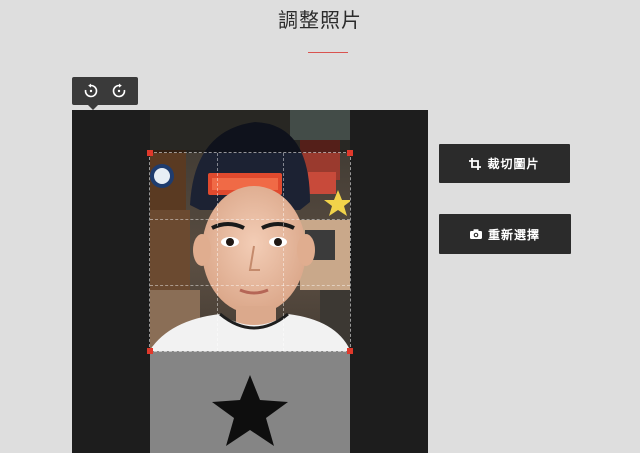 This screenshot has width=640, height=453. I want to click on crop-image-button: 裁切圖片, so click(504, 163).